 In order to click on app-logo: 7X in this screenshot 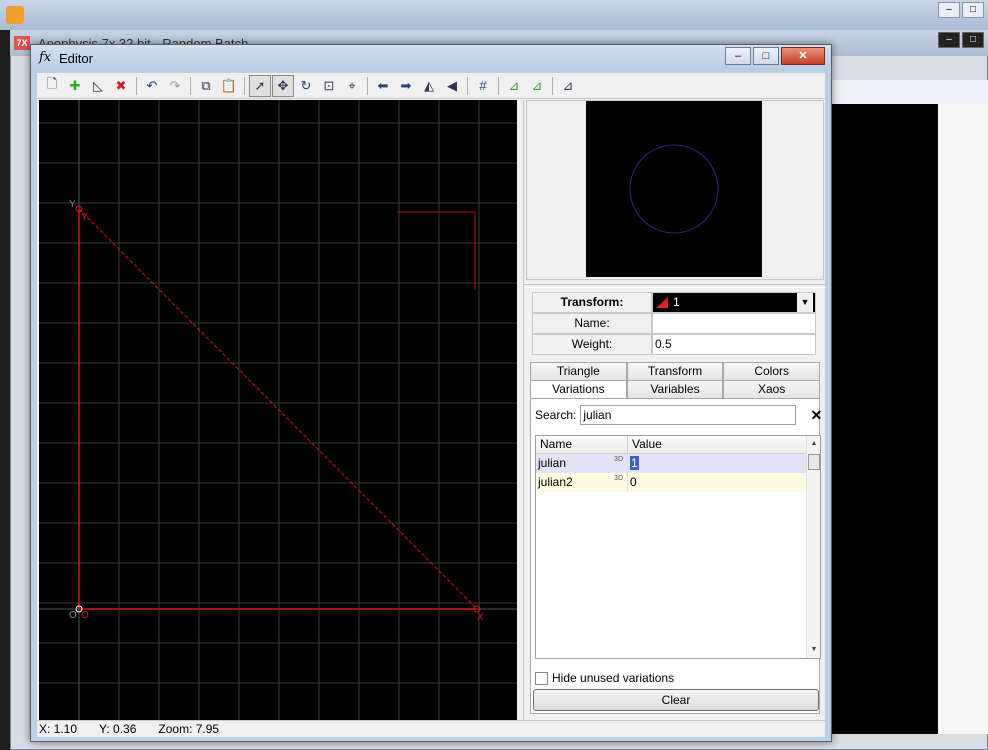, I will do `click(22, 43)`.